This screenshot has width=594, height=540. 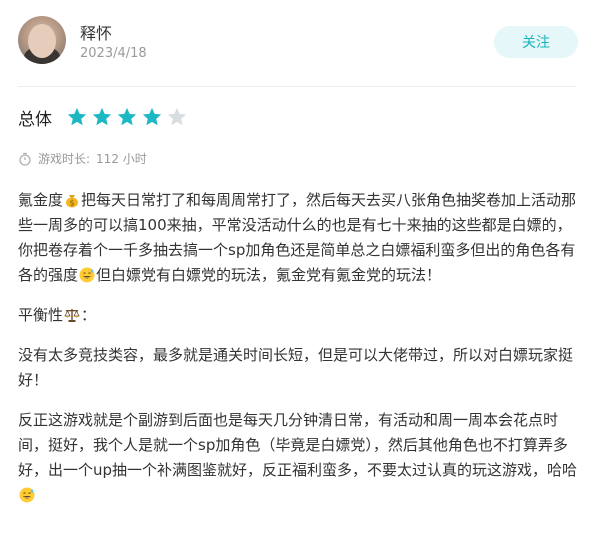 I want to click on avatar-face, so click(x=42, y=41).